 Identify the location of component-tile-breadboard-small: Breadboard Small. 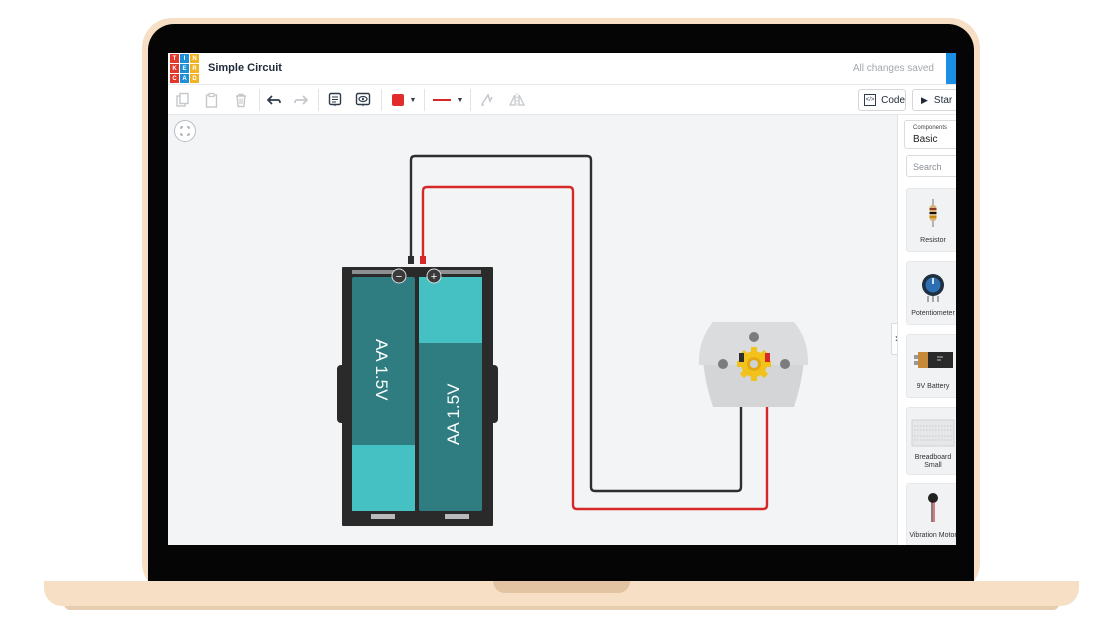
(931, 441).